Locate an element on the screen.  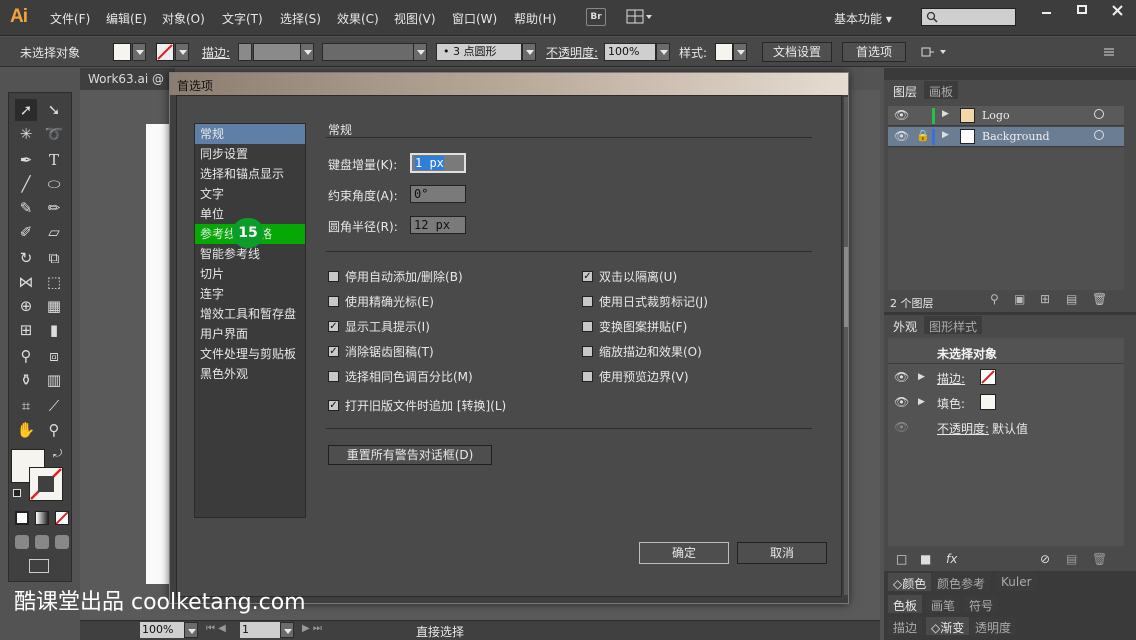
symbol-sprayer-tool-icon: ⚱ is located at coordinates (26, 380).